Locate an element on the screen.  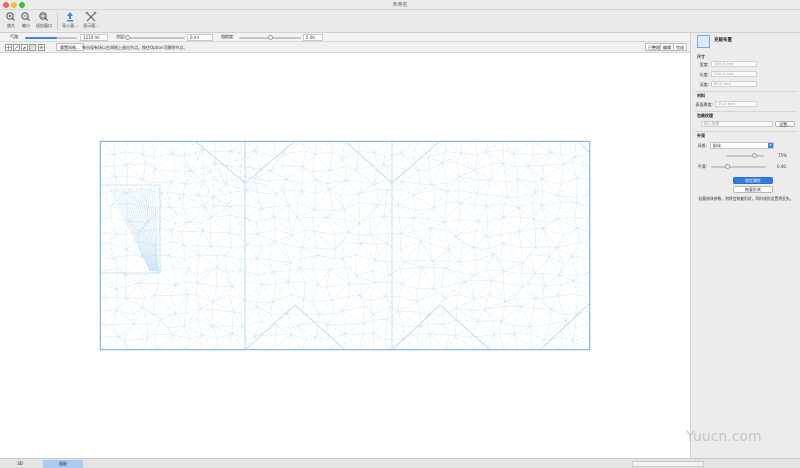
rough-value: 5.00 is located at coordinates (313, 37).